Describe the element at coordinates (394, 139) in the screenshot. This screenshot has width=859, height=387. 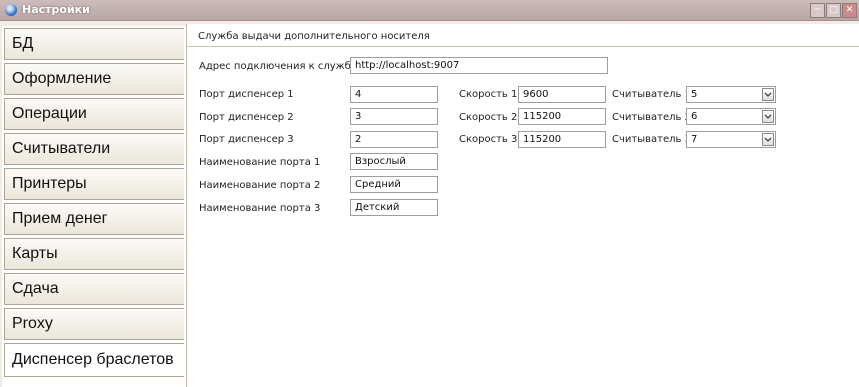
I see `dispenser-port-3-input: 2` at that location.